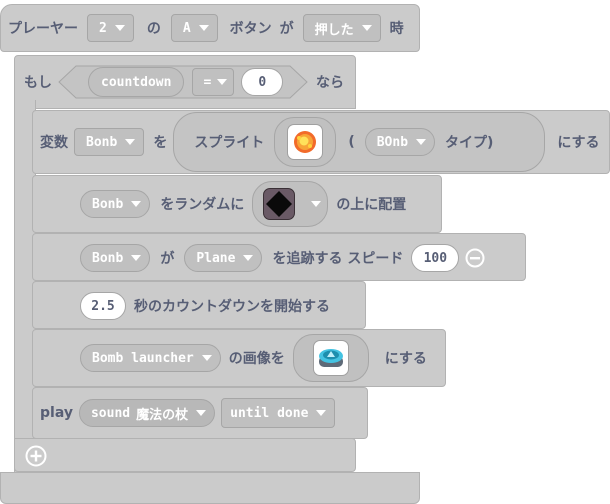 This screenshot has height=504, width=610. I want to click on button-dropdown: A, so click(194, 28).